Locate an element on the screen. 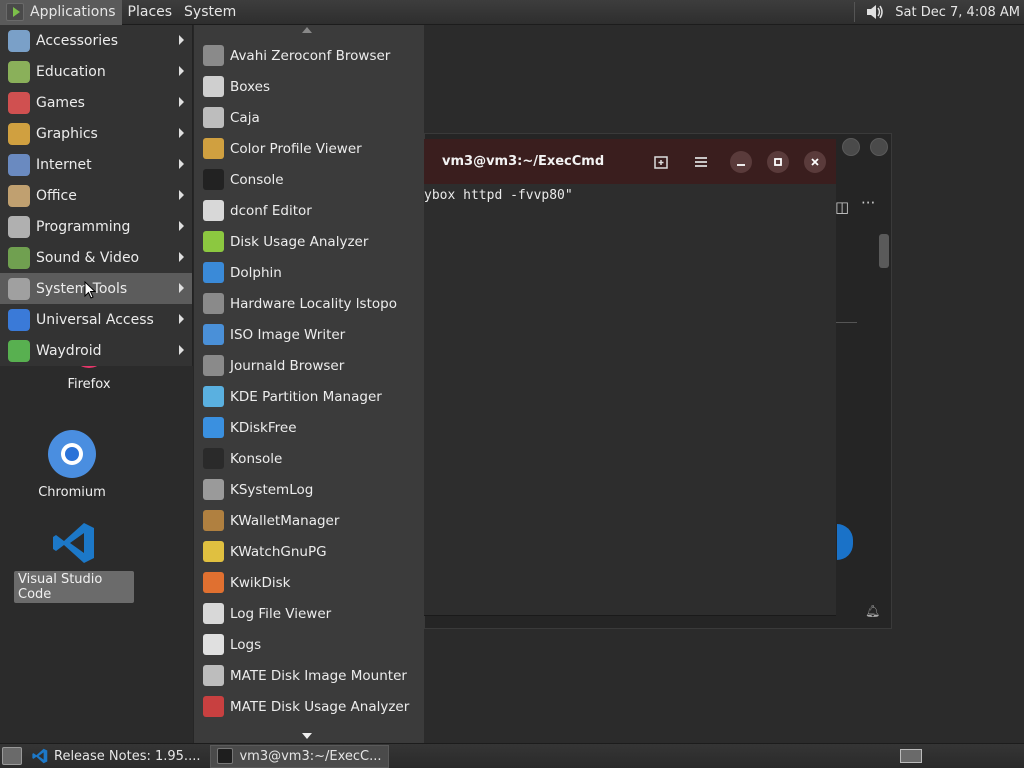  menu-item-journald-browser: Journald Browser is located at coordinates (309, 365).